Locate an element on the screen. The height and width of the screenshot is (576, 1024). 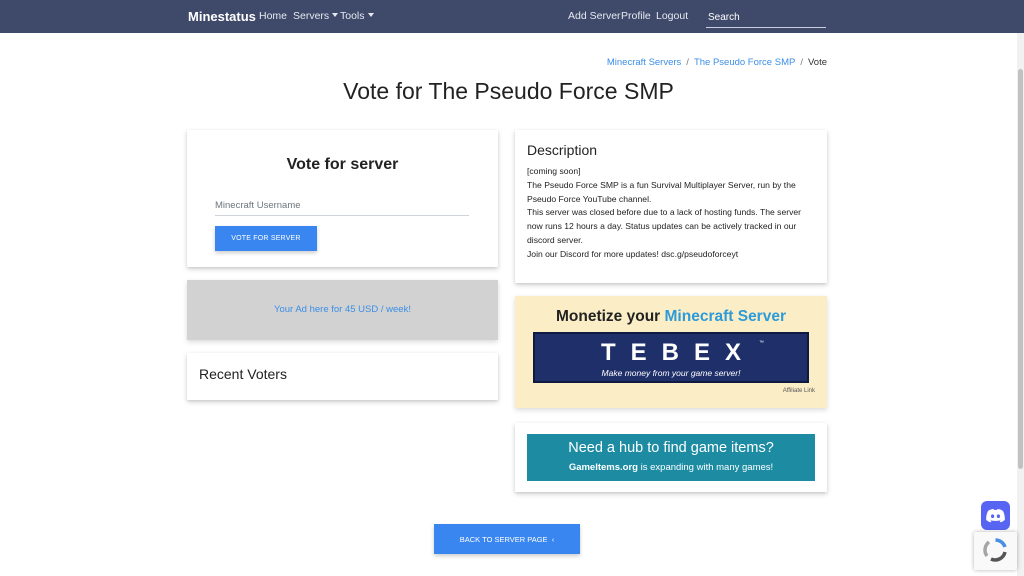
tebex-logo: TEBEX is located at coordinates (678, 352).